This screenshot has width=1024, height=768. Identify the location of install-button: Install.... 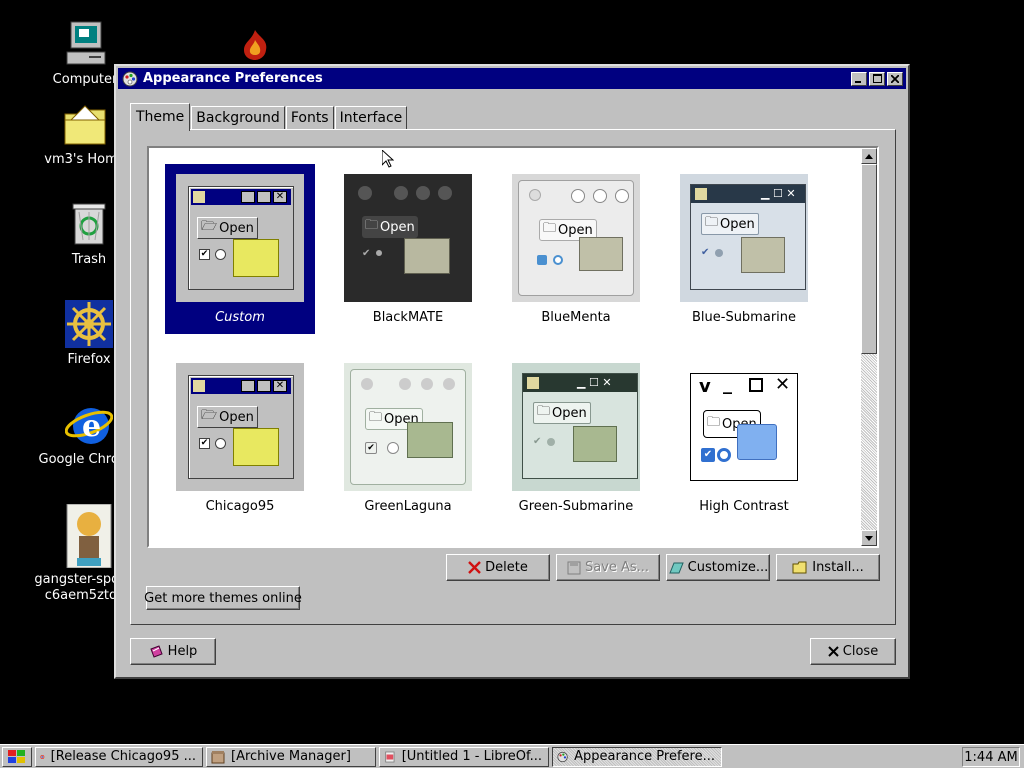
(828, 567).